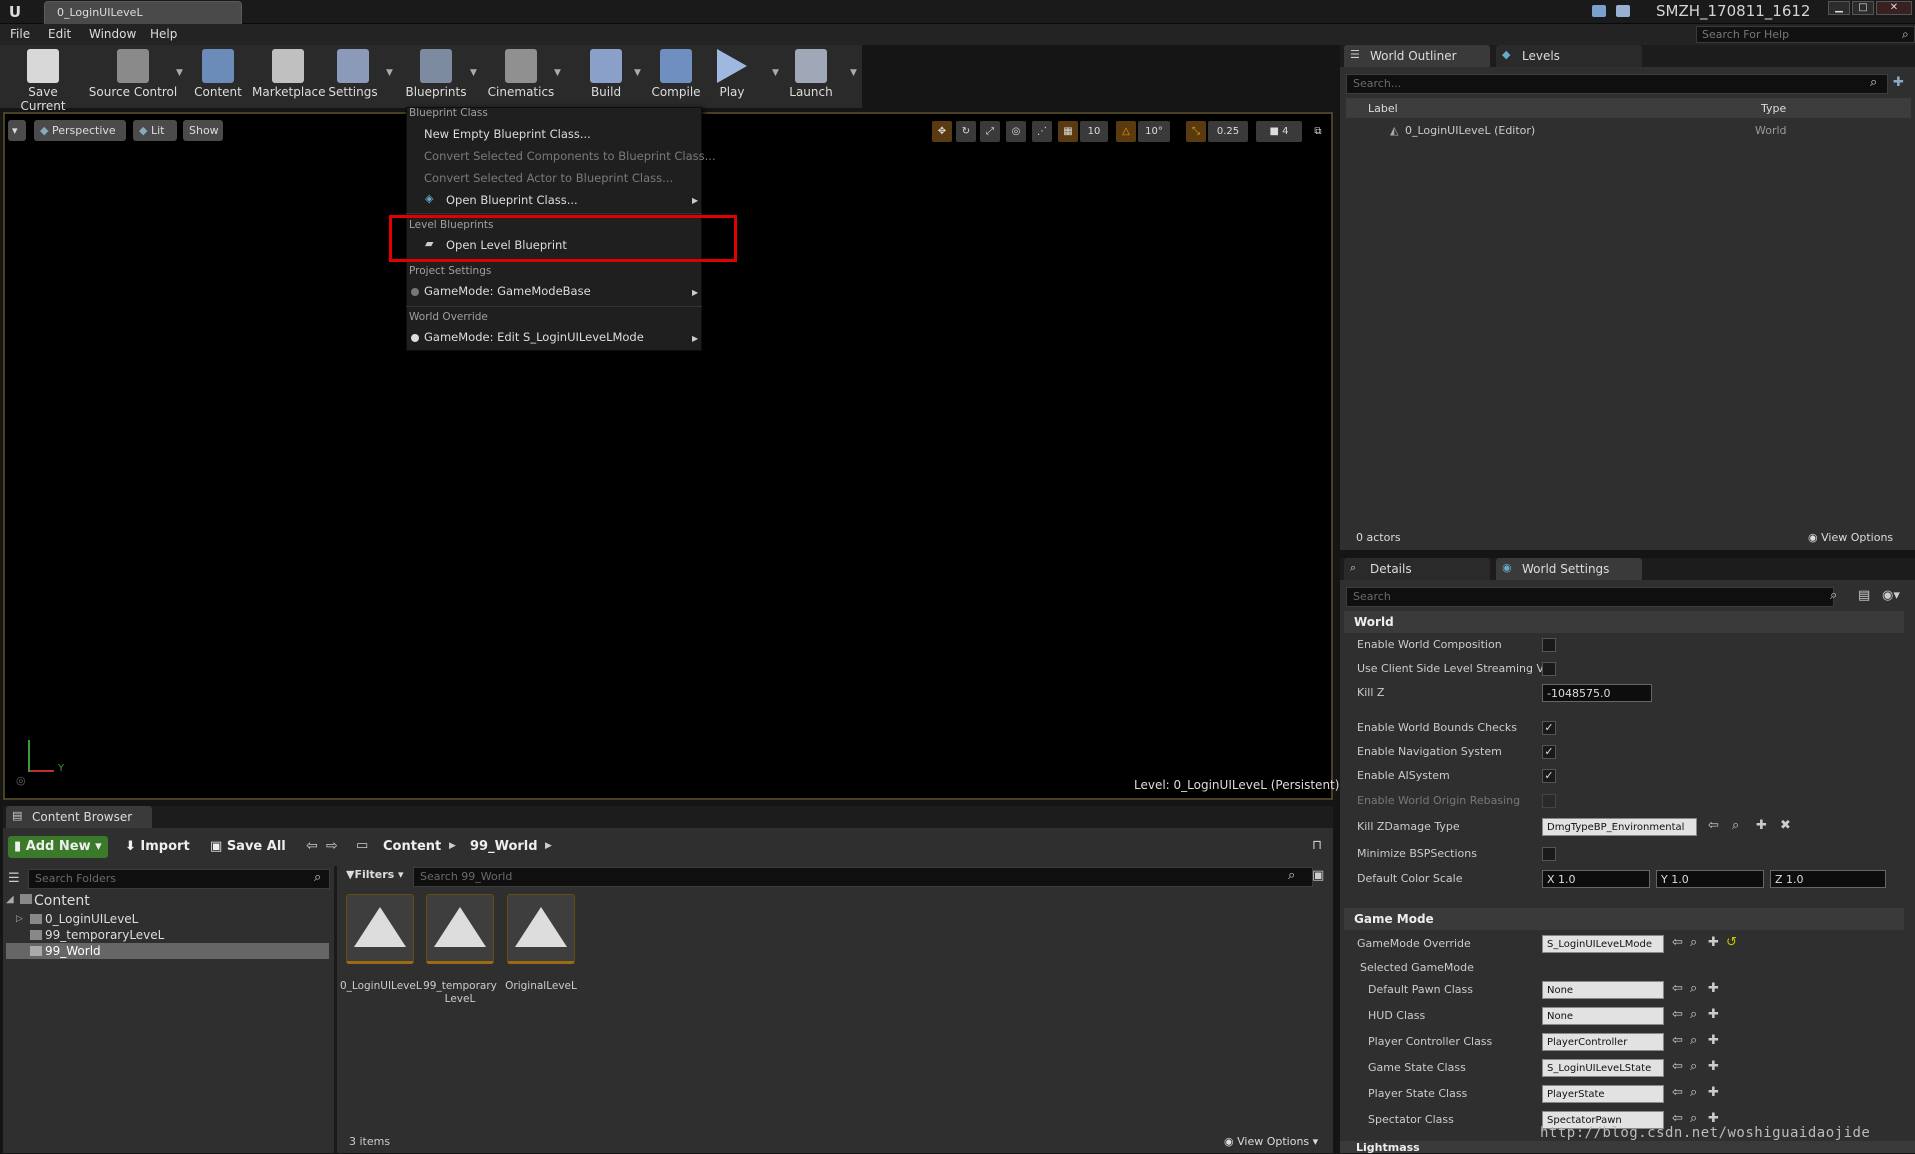  Describe the element at coordinates (1805, 34) in the screenshot. I see `help-search-input: Search For Help` at that location.